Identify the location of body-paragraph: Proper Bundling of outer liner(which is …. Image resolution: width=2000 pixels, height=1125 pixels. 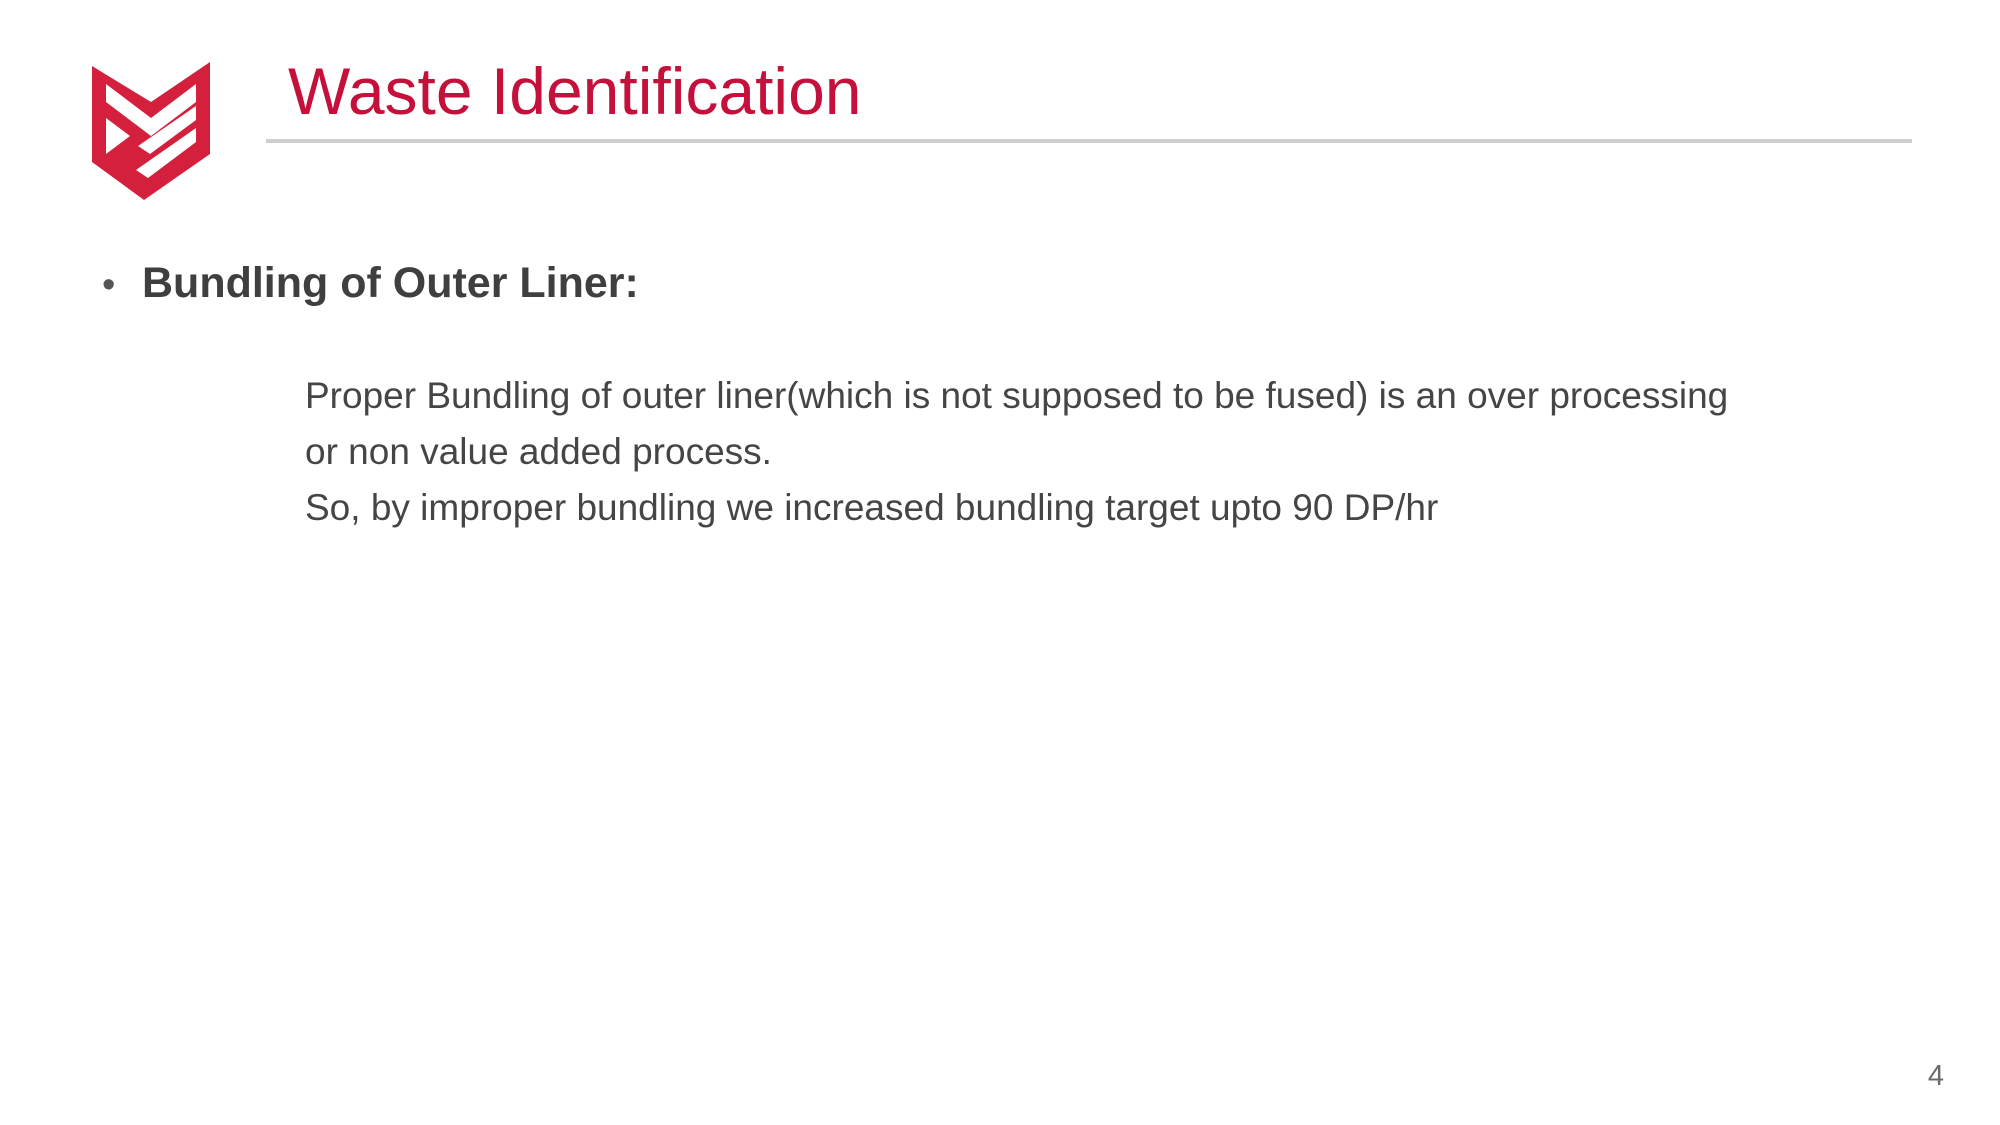
(1085, 452).